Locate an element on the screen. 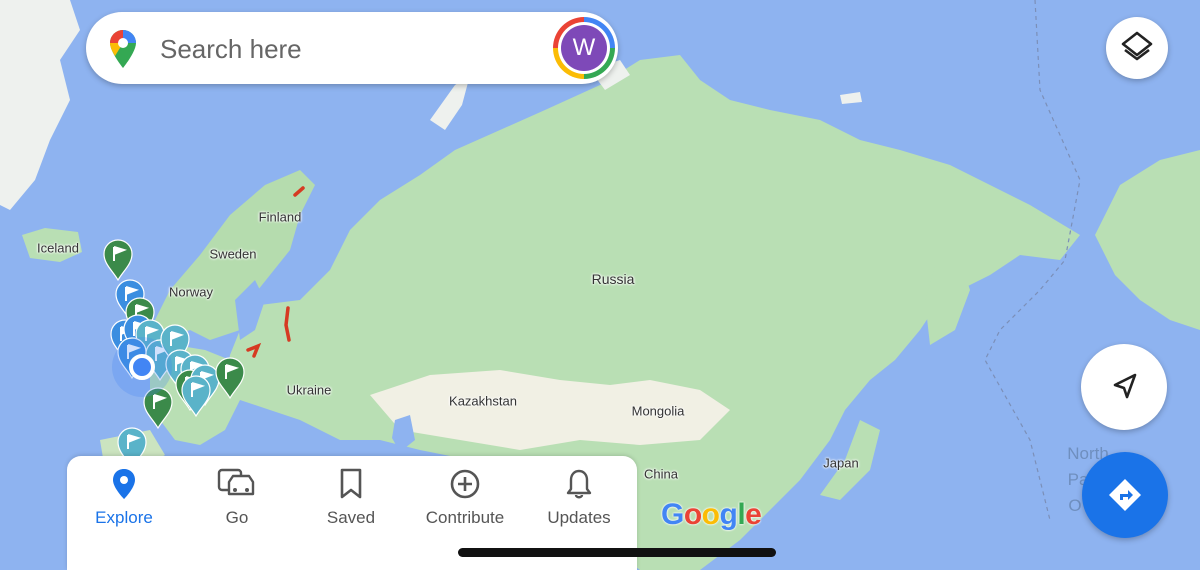 The width and height of the screenshot is (1200, 570). label-ukraine: Ukraine is located at coordinates (309, 390).